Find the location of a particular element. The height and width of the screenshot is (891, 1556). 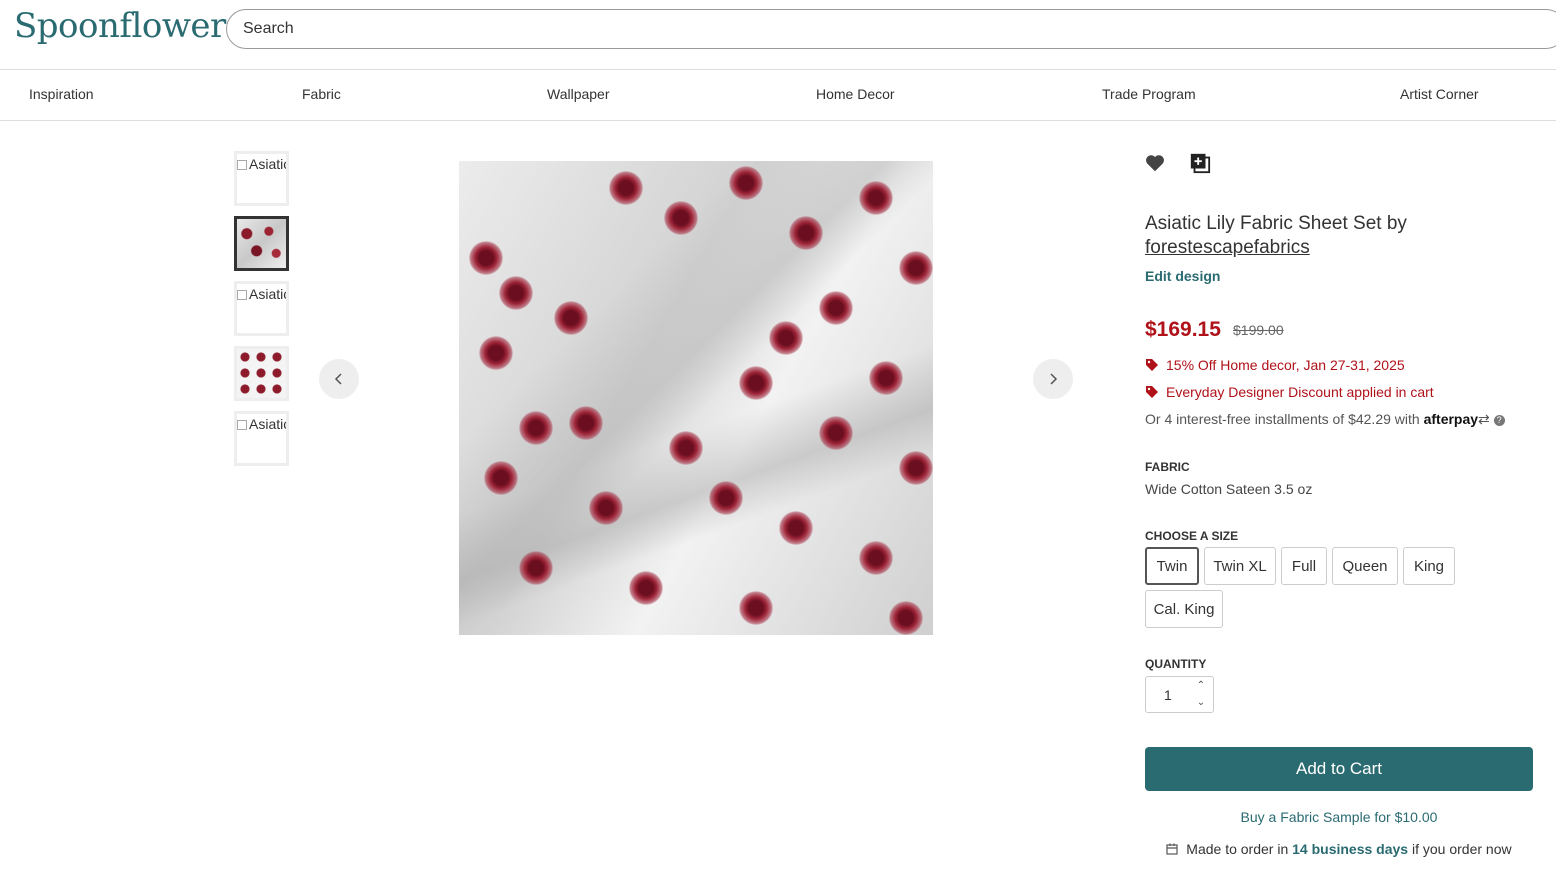

nav-item-fabric: Fabric is located at coordinates (321, 94).